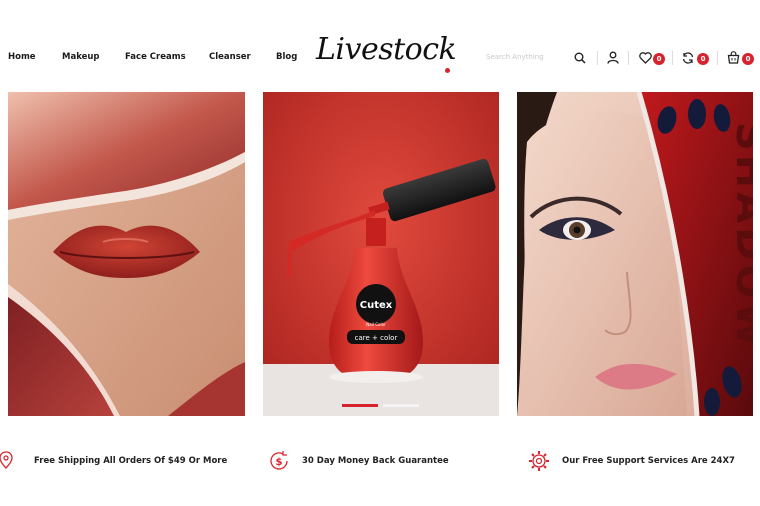 This screenshot has height=506, width=760. Describe the element at coordinates (733, 57) in the screenshot. I see `cart-icon` at that location.